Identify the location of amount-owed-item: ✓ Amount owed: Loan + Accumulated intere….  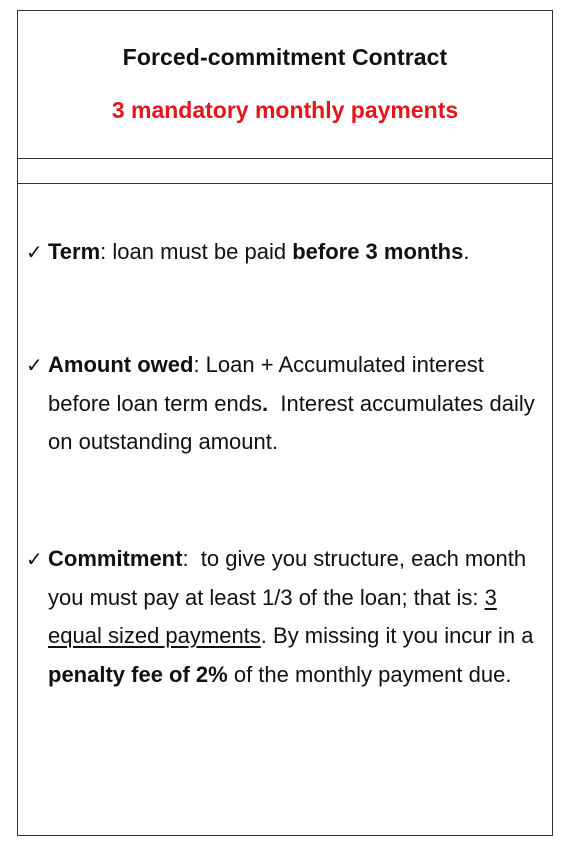
(287, 404).